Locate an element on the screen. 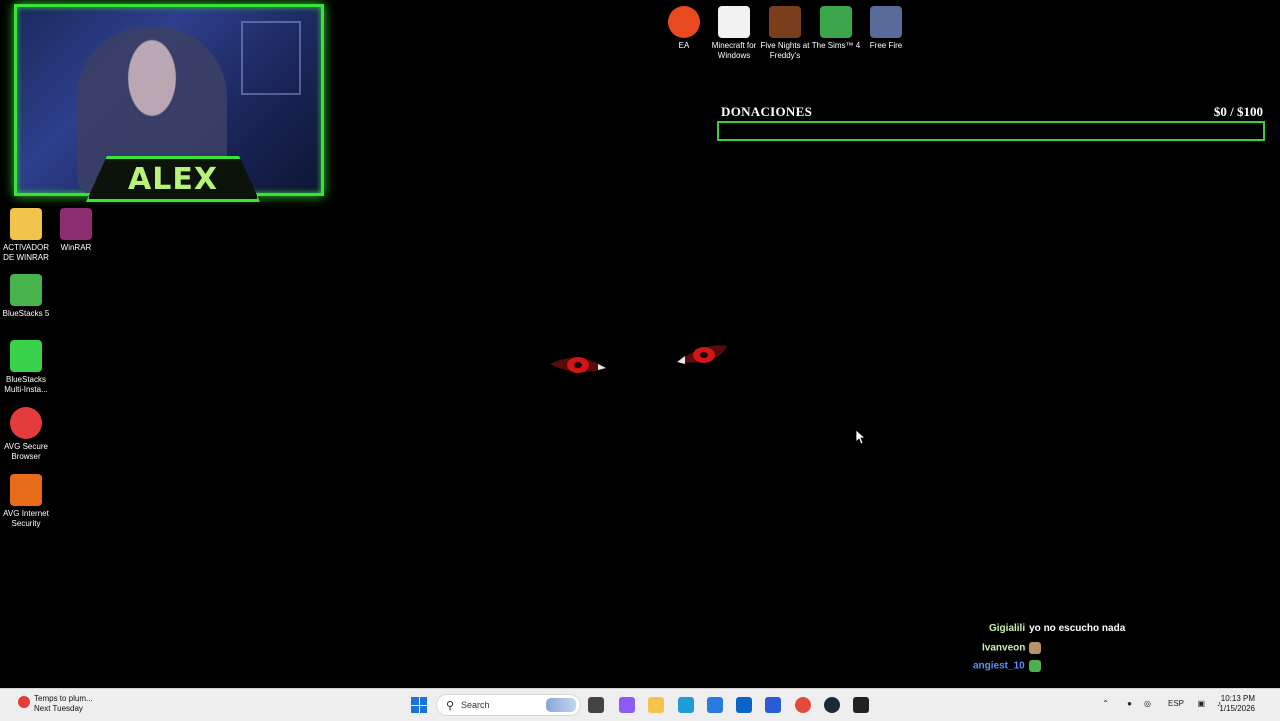  free-fire-icon is located at coordinates (886, 22).